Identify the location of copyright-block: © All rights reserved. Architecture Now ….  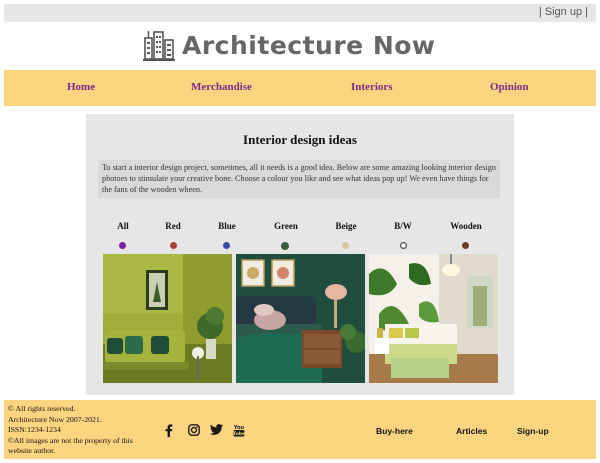
(70, 430).